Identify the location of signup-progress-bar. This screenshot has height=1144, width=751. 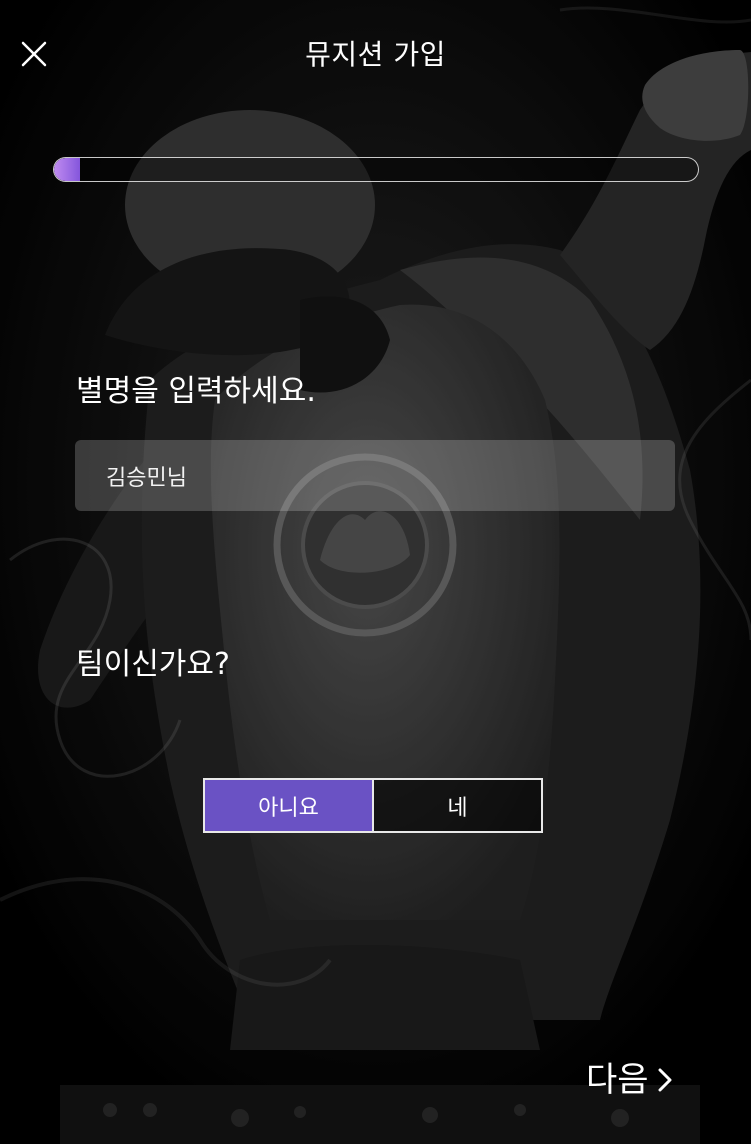
(376, 169).